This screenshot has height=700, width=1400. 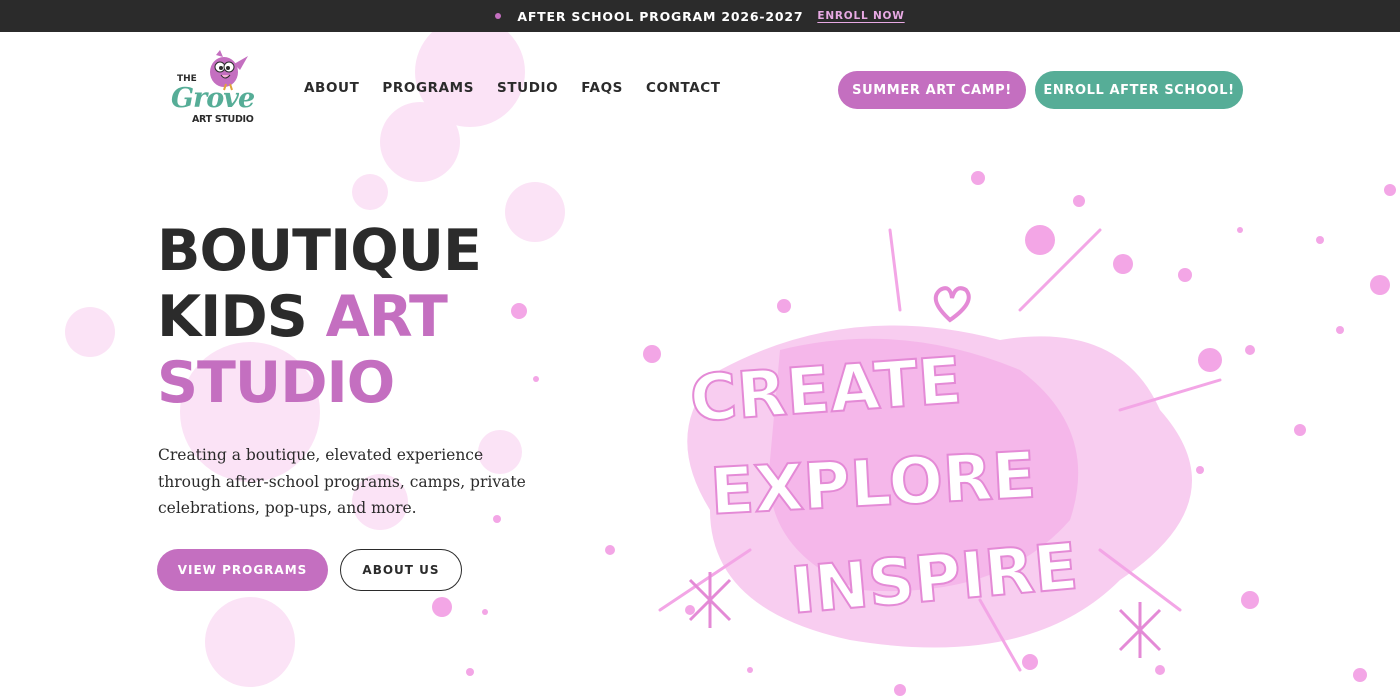 I want to click on bullet-dot-icon, so click(x=498, y=16).